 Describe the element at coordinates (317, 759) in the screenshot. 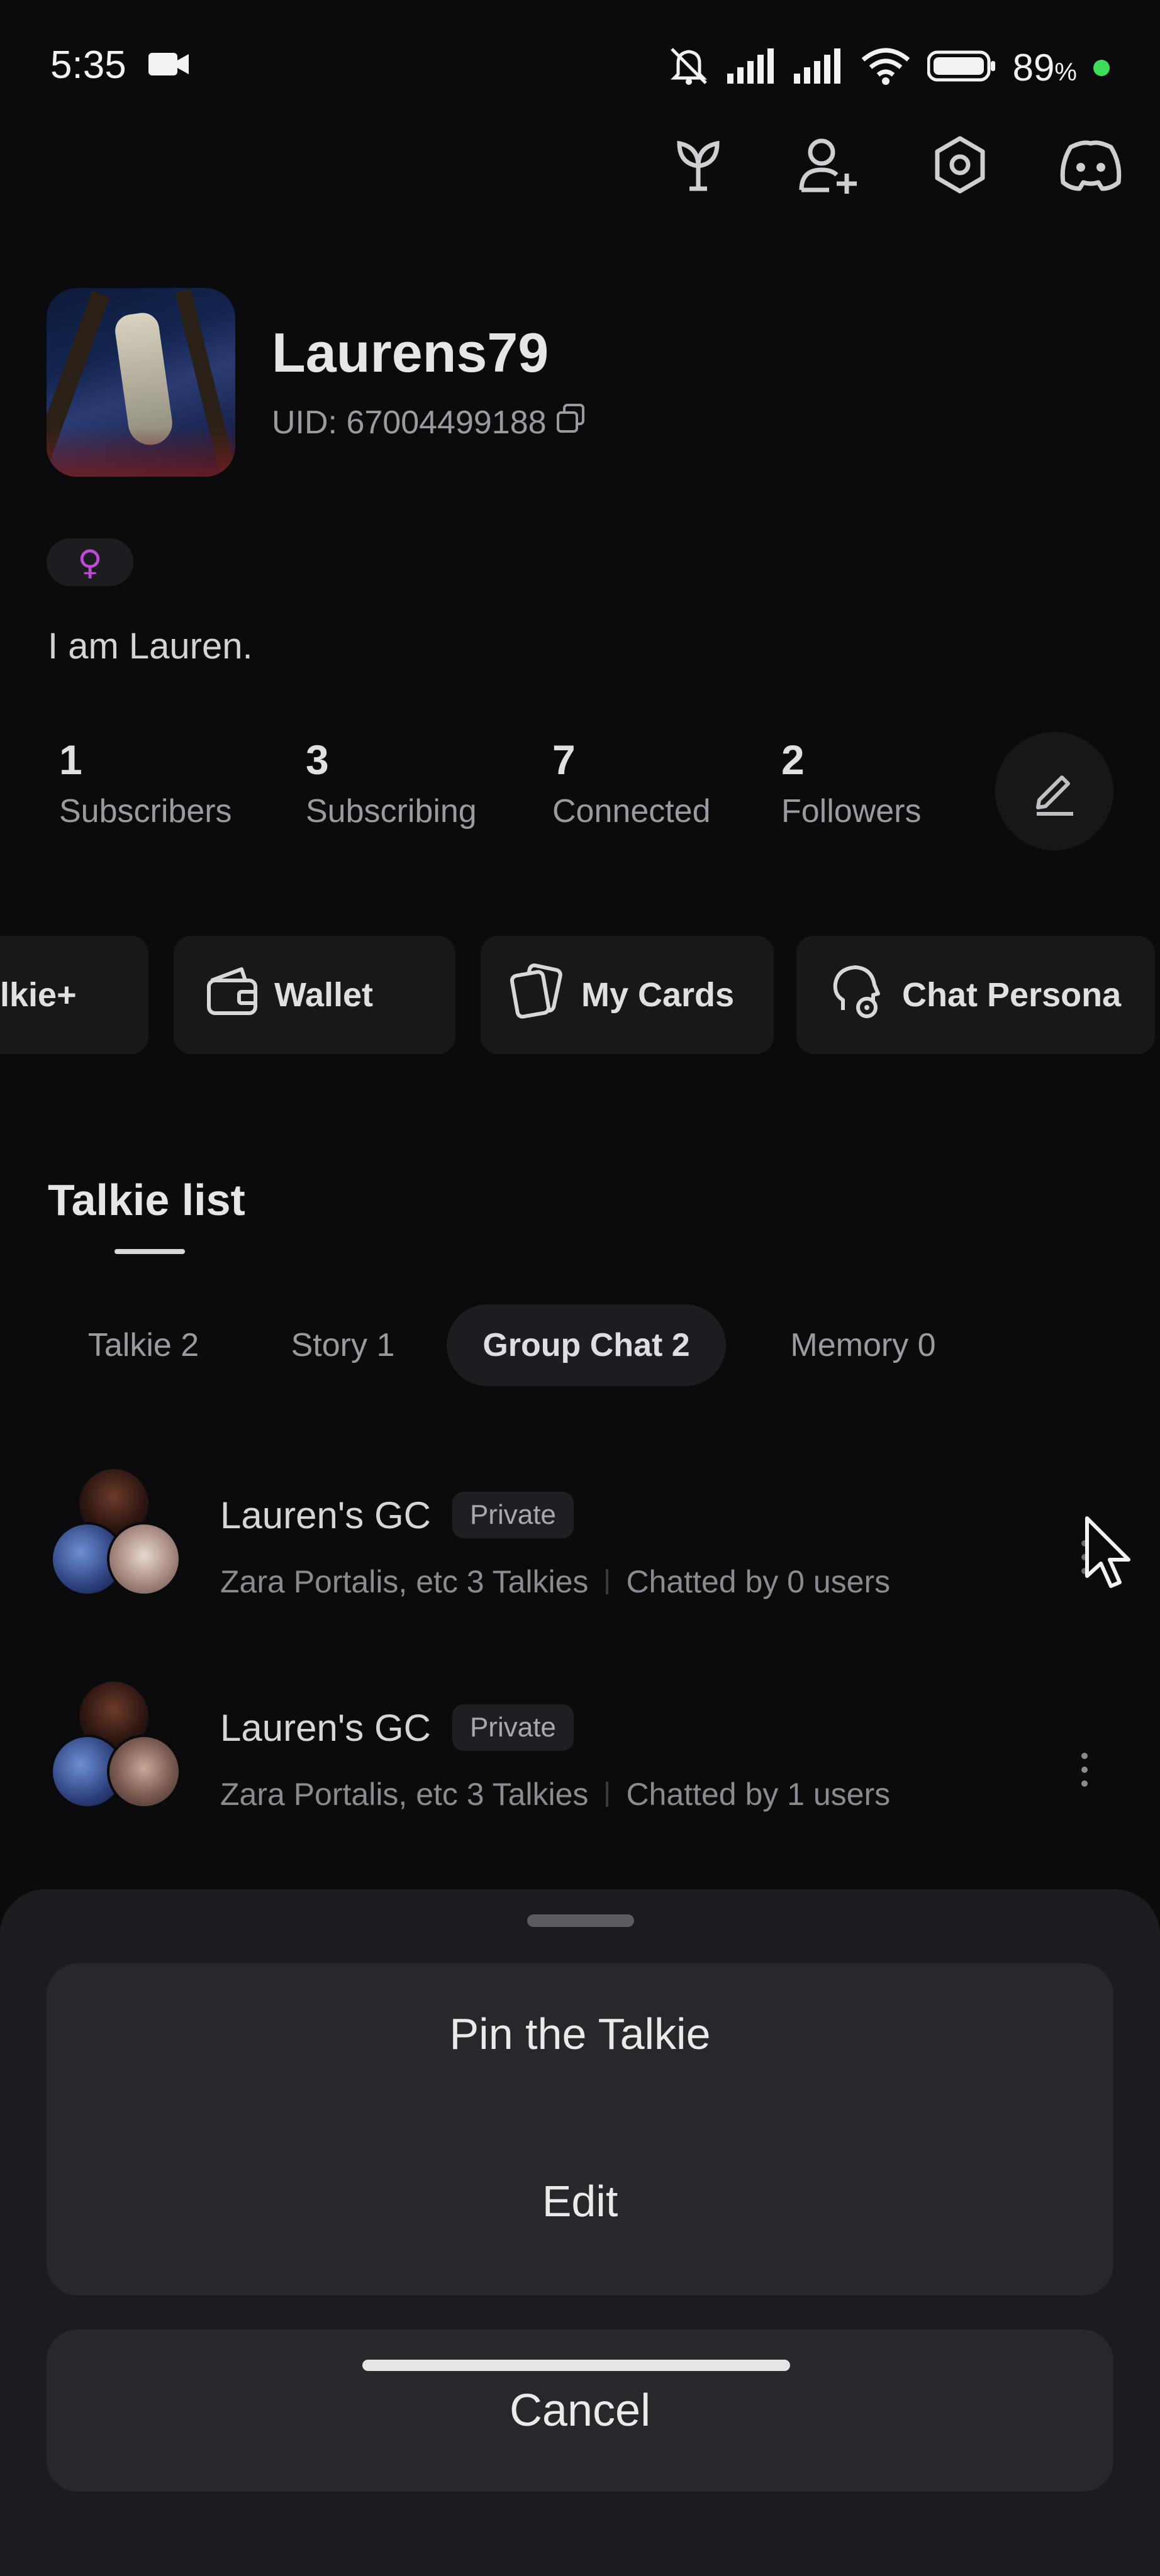

I see `stat-value: 3` at that location.